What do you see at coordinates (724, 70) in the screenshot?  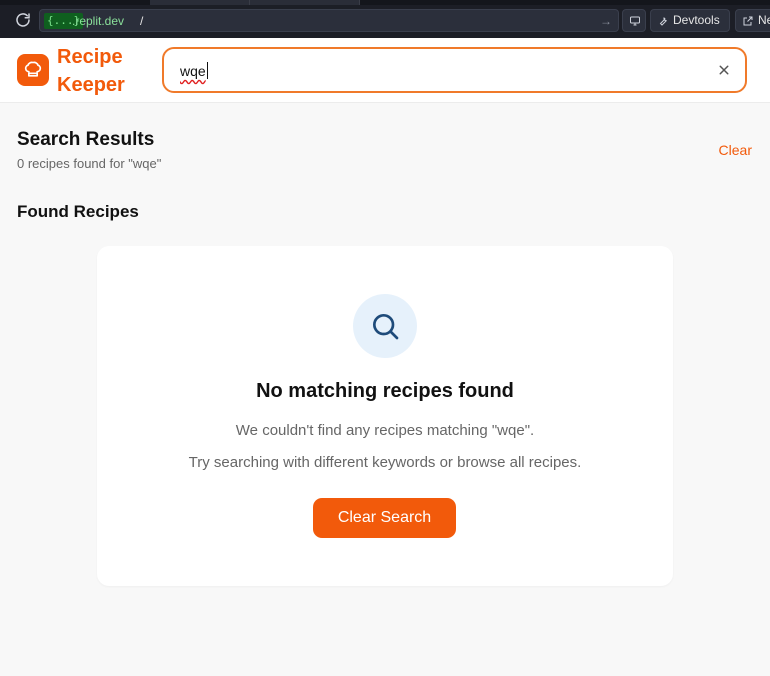 I see `close-icon` at bounding box center [724, 70].